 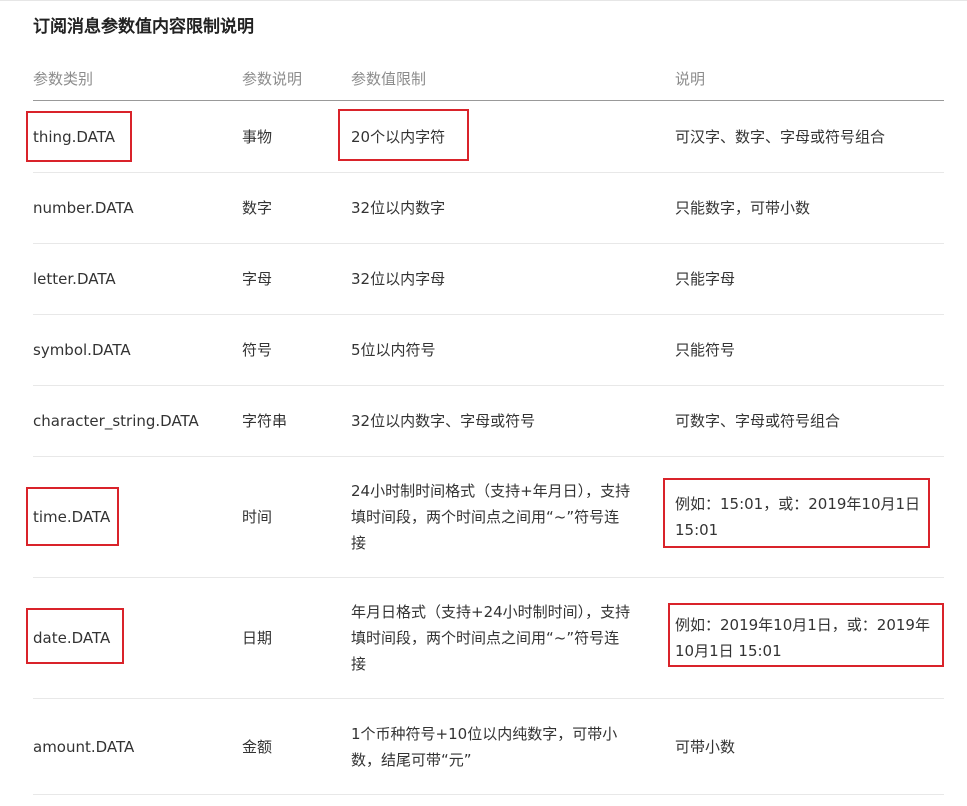 What do you see at coordinates (398, 279) in the screenshot?
I see `param-limit-cell: 32位以内字母` at bounding box center [398, 279].